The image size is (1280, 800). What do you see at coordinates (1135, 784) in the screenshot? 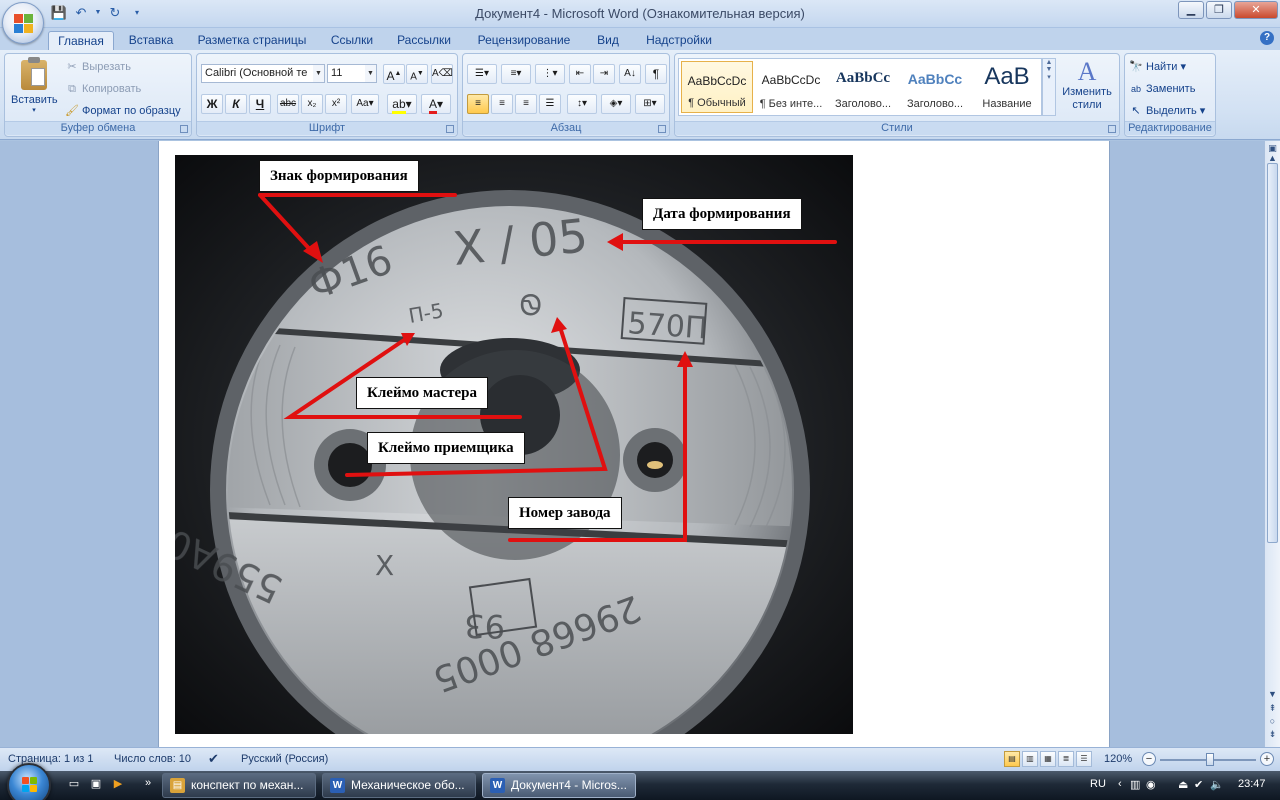
I see `network-icon: ▥` at bounding box center [1135, 784].